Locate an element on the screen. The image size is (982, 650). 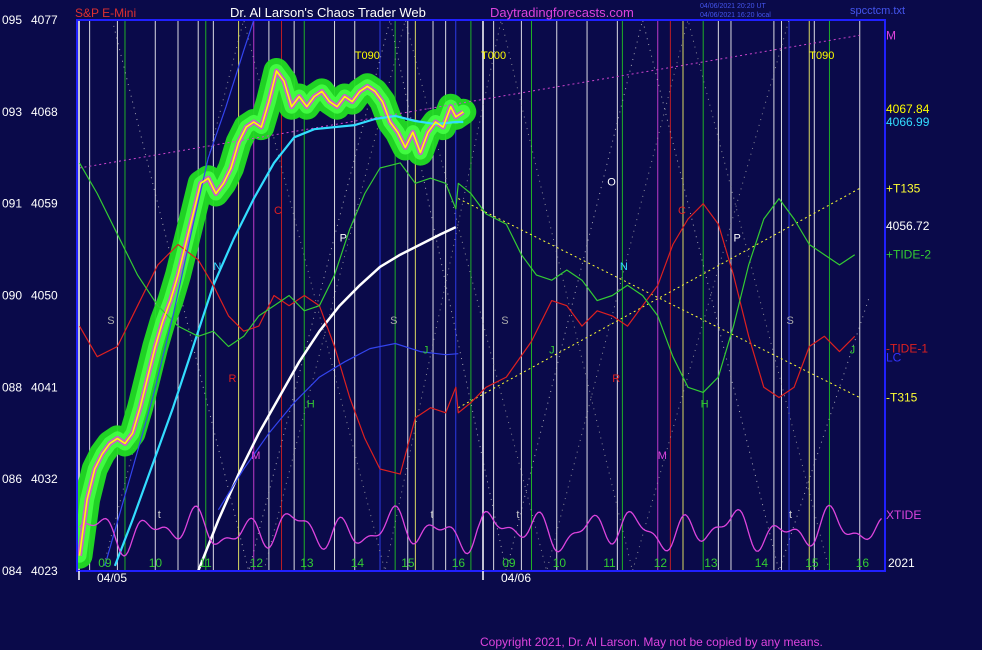
right-label: +TIDE-2 is located at coordinates (908, 255).